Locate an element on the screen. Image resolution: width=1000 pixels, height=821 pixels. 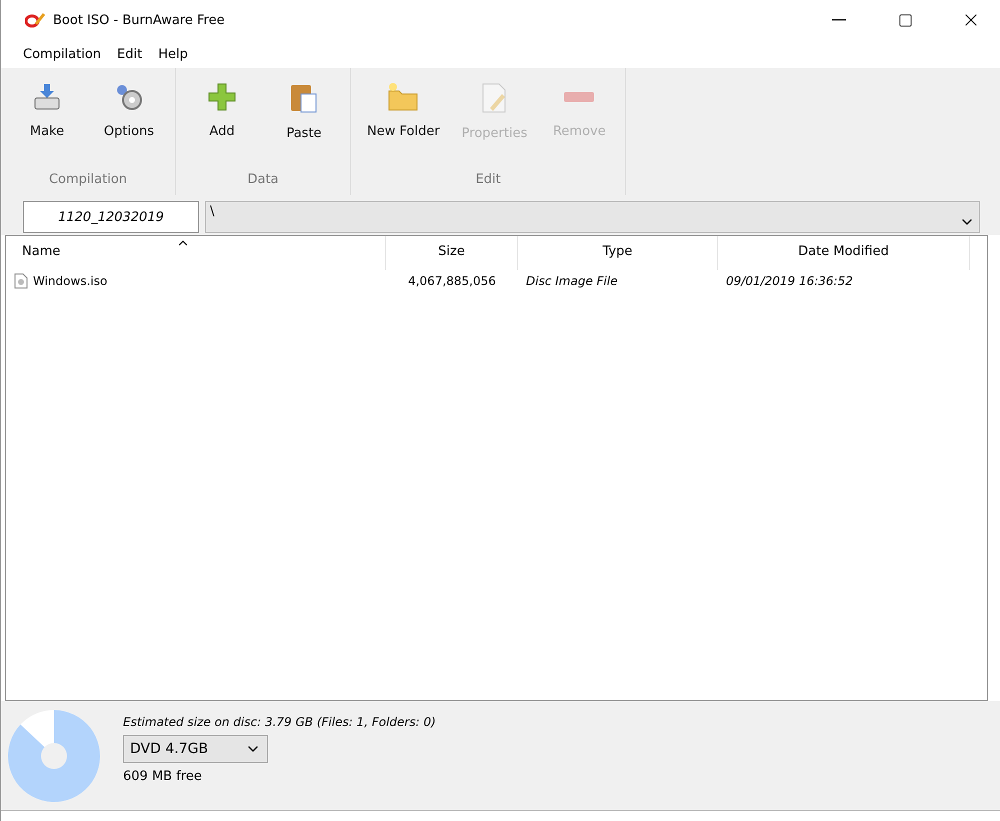
group-label: Data is located at coordinates (263, 179).